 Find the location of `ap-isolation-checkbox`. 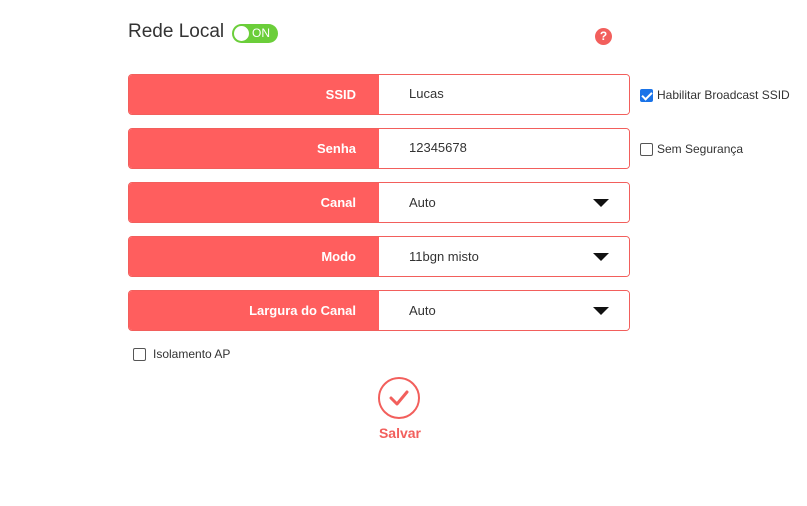

ap-isolation-checkbox is located at coordinates (139, 354).